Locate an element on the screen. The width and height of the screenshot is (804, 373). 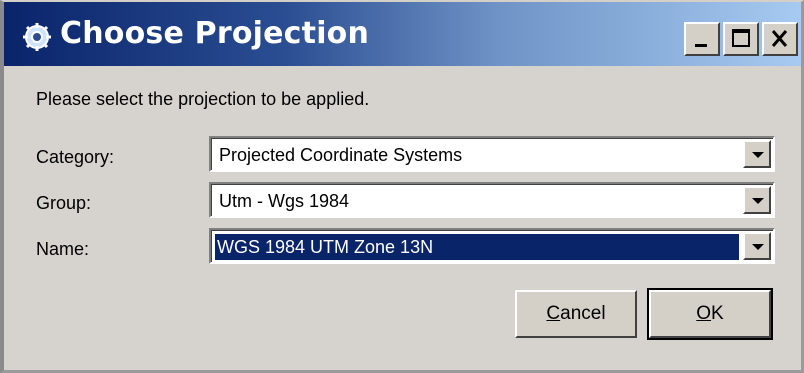
category-dropdown-button is located at coordinates (757, 154).